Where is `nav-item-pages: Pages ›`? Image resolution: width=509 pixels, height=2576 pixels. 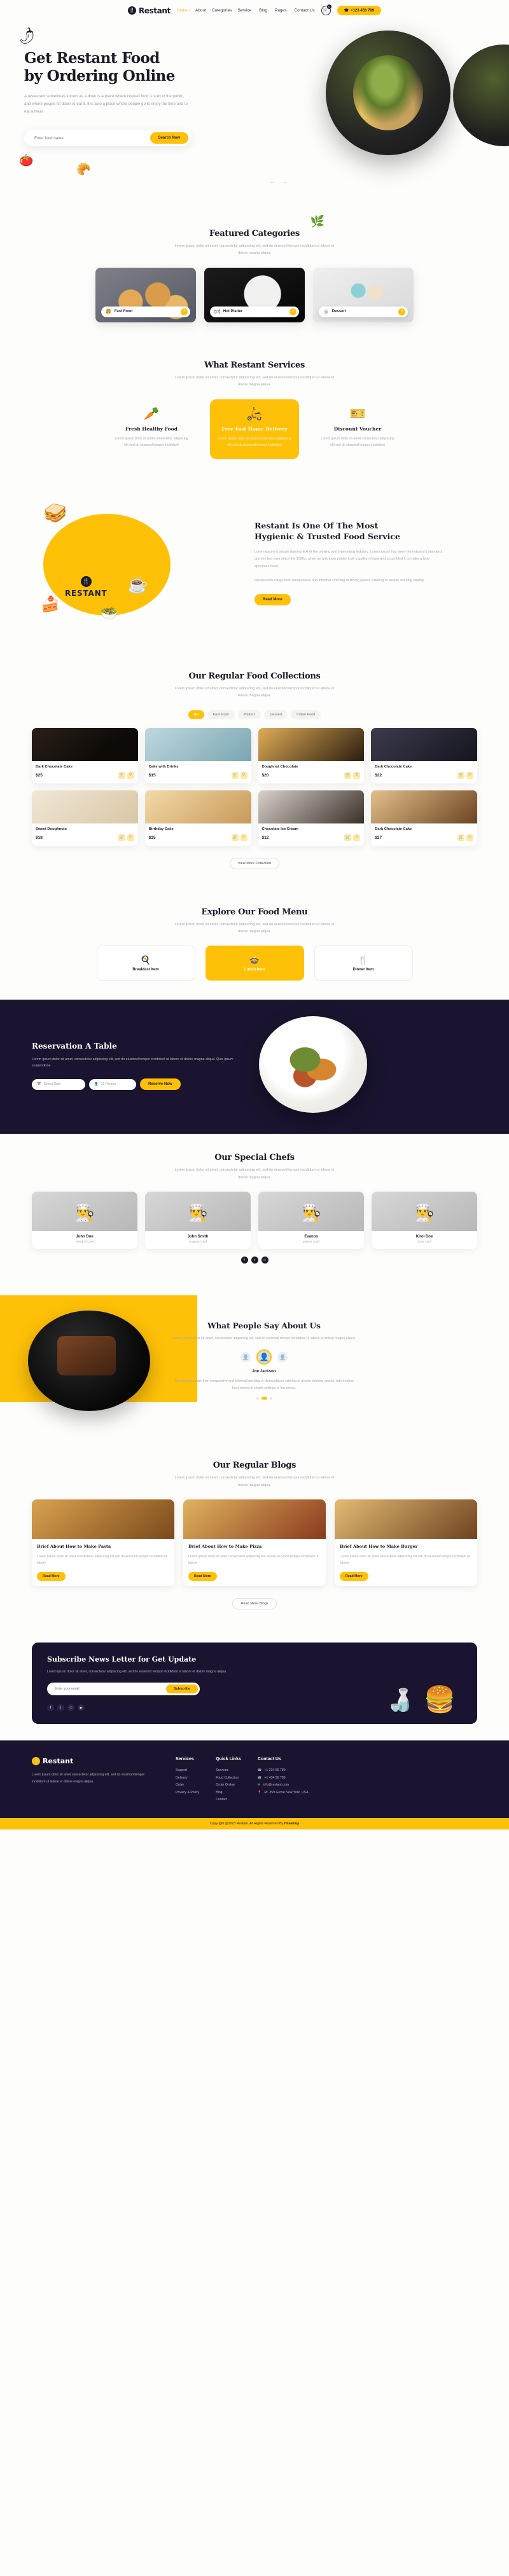 nav-item-pages: Pages › is located at coordinates (281, 10).